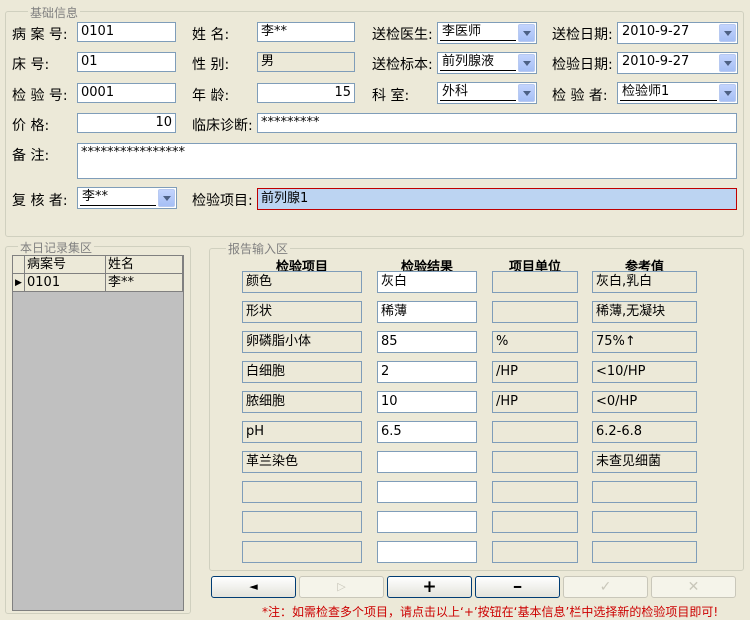 This screenshot has height=620, width=750. What do you see at coordinates (31, 156) in the screenshot?
I see `remark-label: 备 注:` at bounding box center [31, 156].